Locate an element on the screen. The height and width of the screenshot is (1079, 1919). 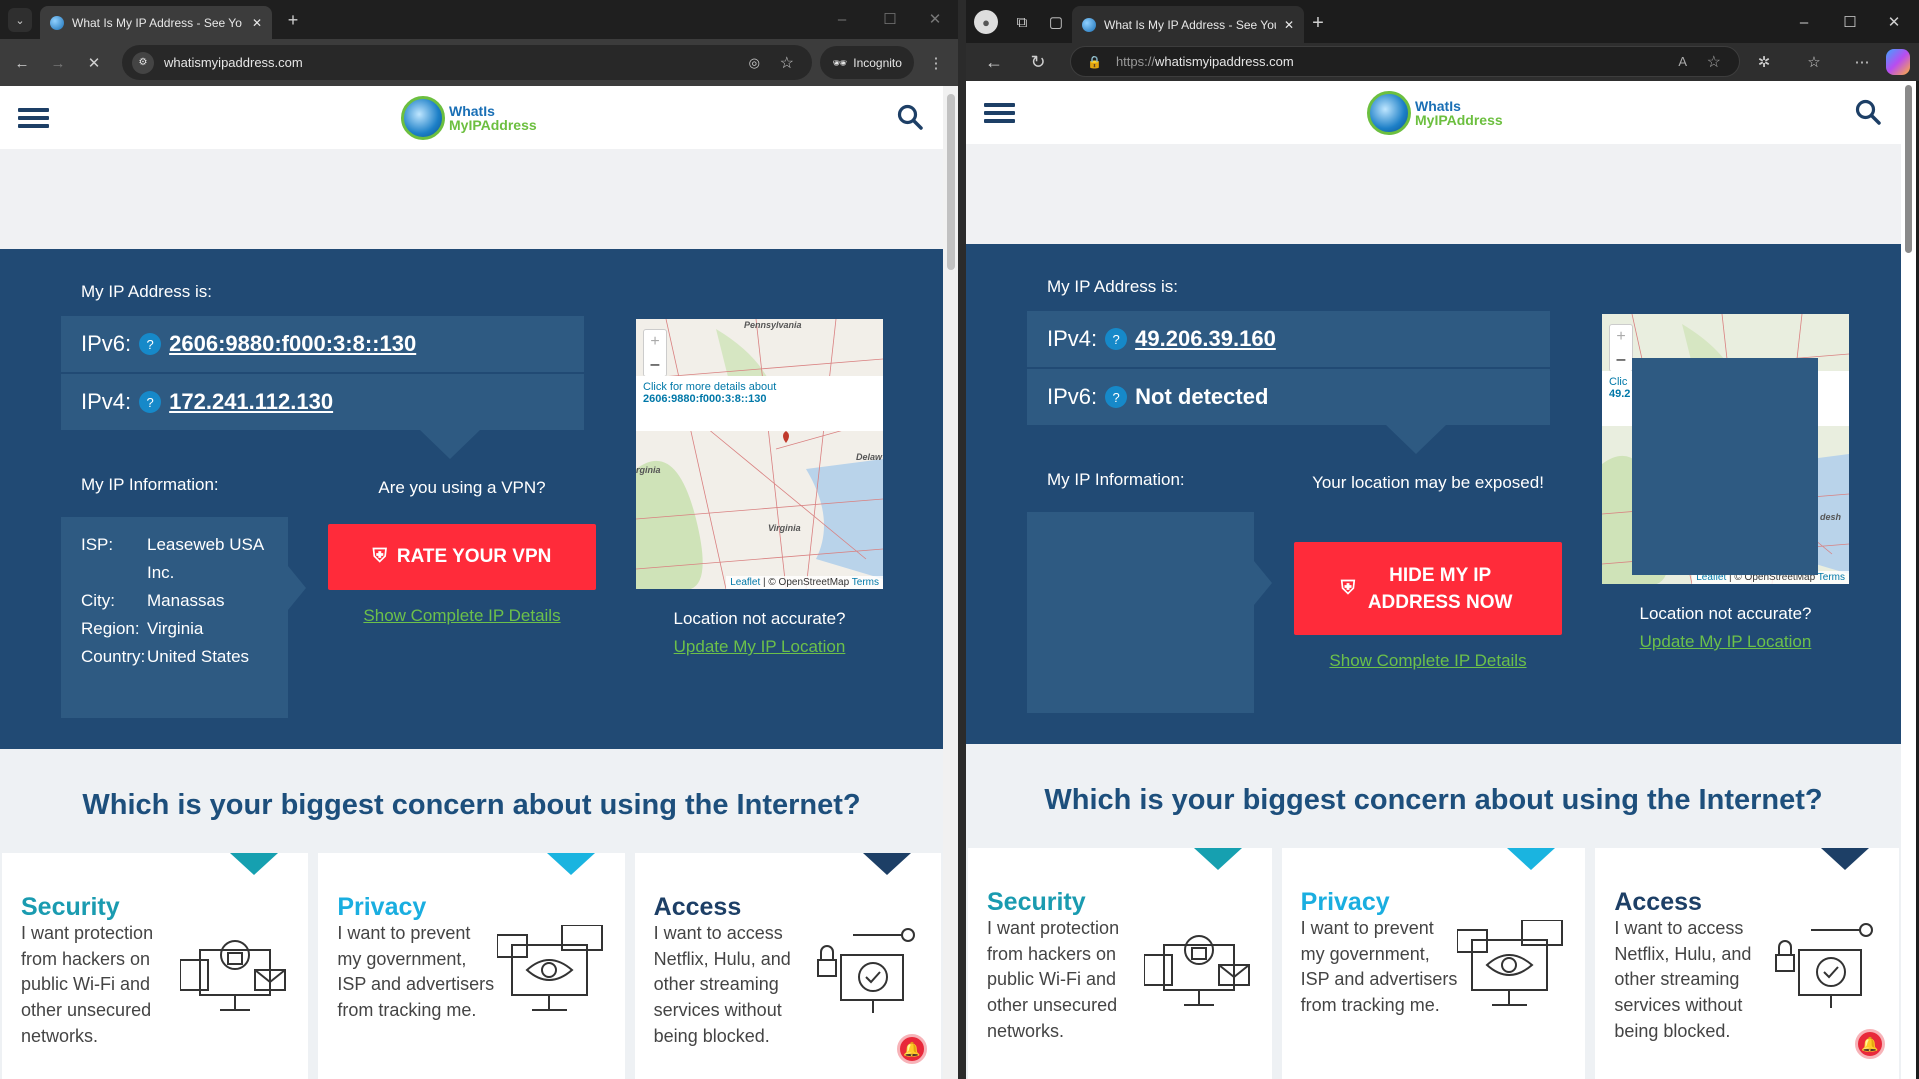
card-title: Security is located at coordinates (70, 907).